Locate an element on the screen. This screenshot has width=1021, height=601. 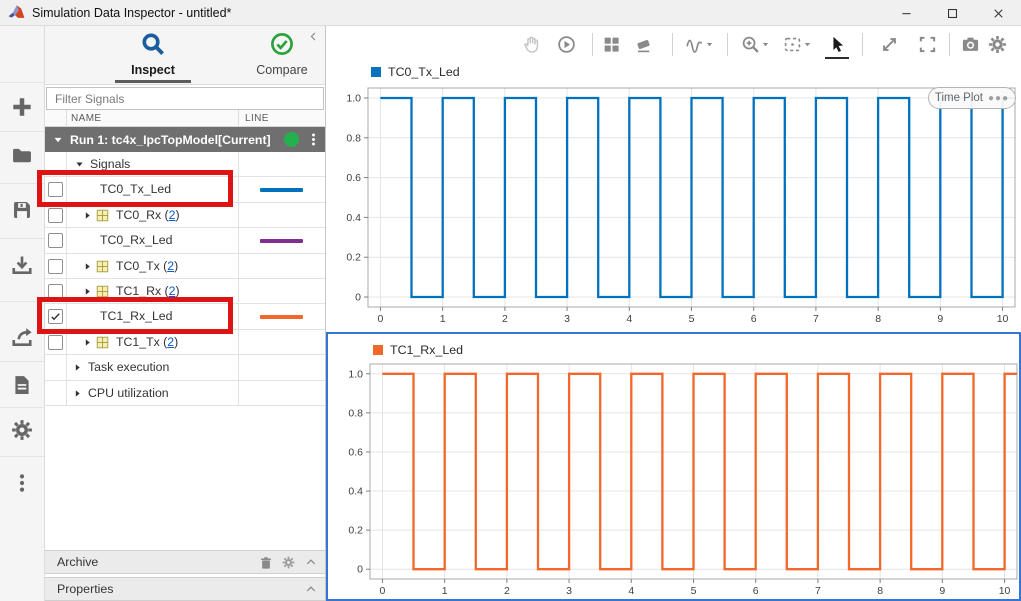
clear-plots-button is located at coordinates (643, 44).